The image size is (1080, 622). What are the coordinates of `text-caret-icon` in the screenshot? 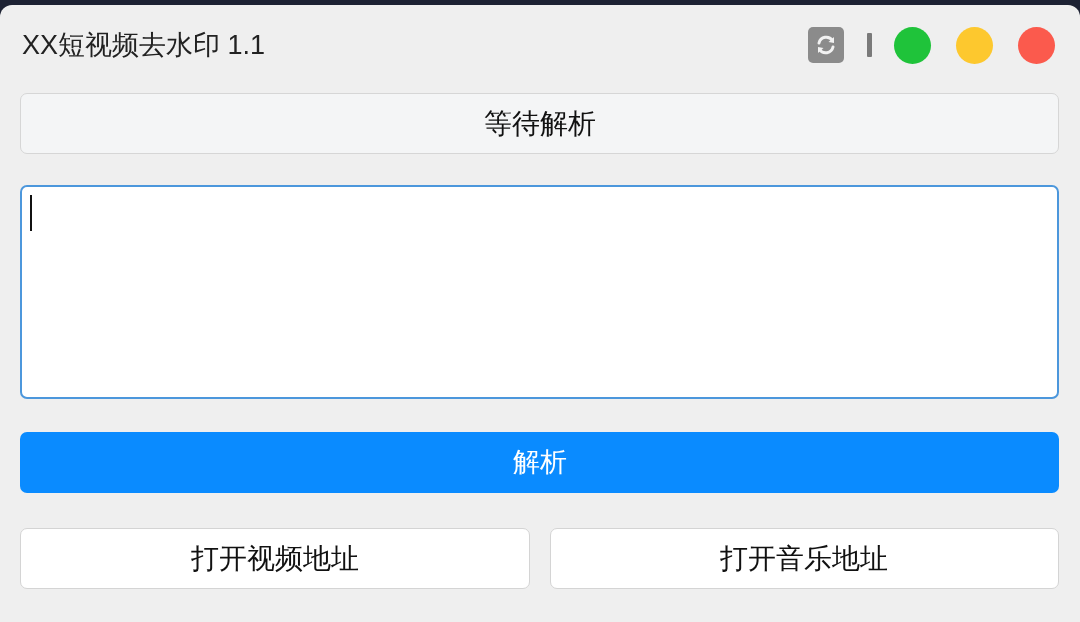 It's located at (31, 213).